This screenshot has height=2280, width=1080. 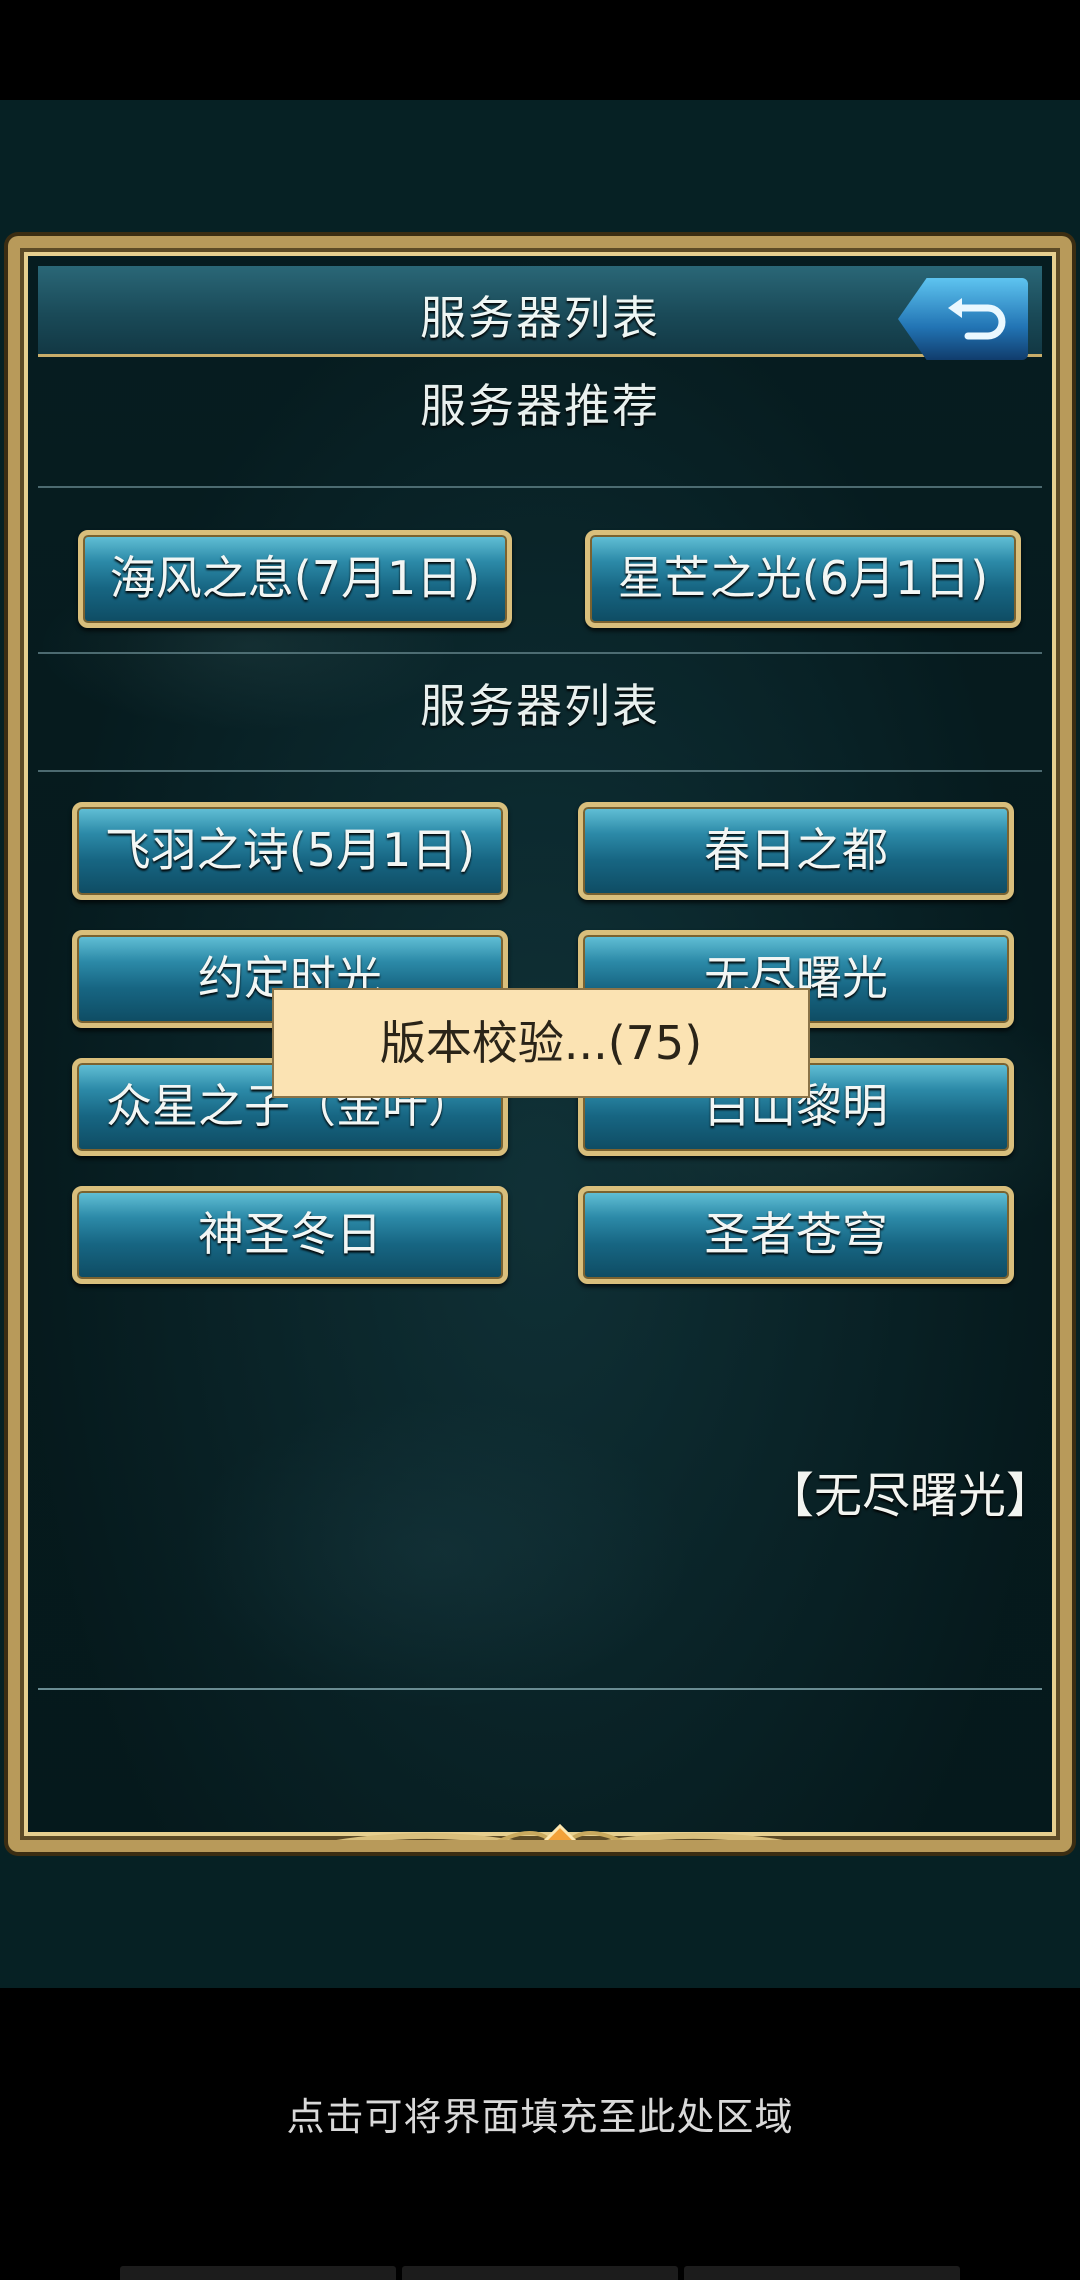 What do you see at coordinates (909, 1496) in the screenshot?
I see `current-server-label: 【无尽曙光】` at bounding box center [909, 1496].